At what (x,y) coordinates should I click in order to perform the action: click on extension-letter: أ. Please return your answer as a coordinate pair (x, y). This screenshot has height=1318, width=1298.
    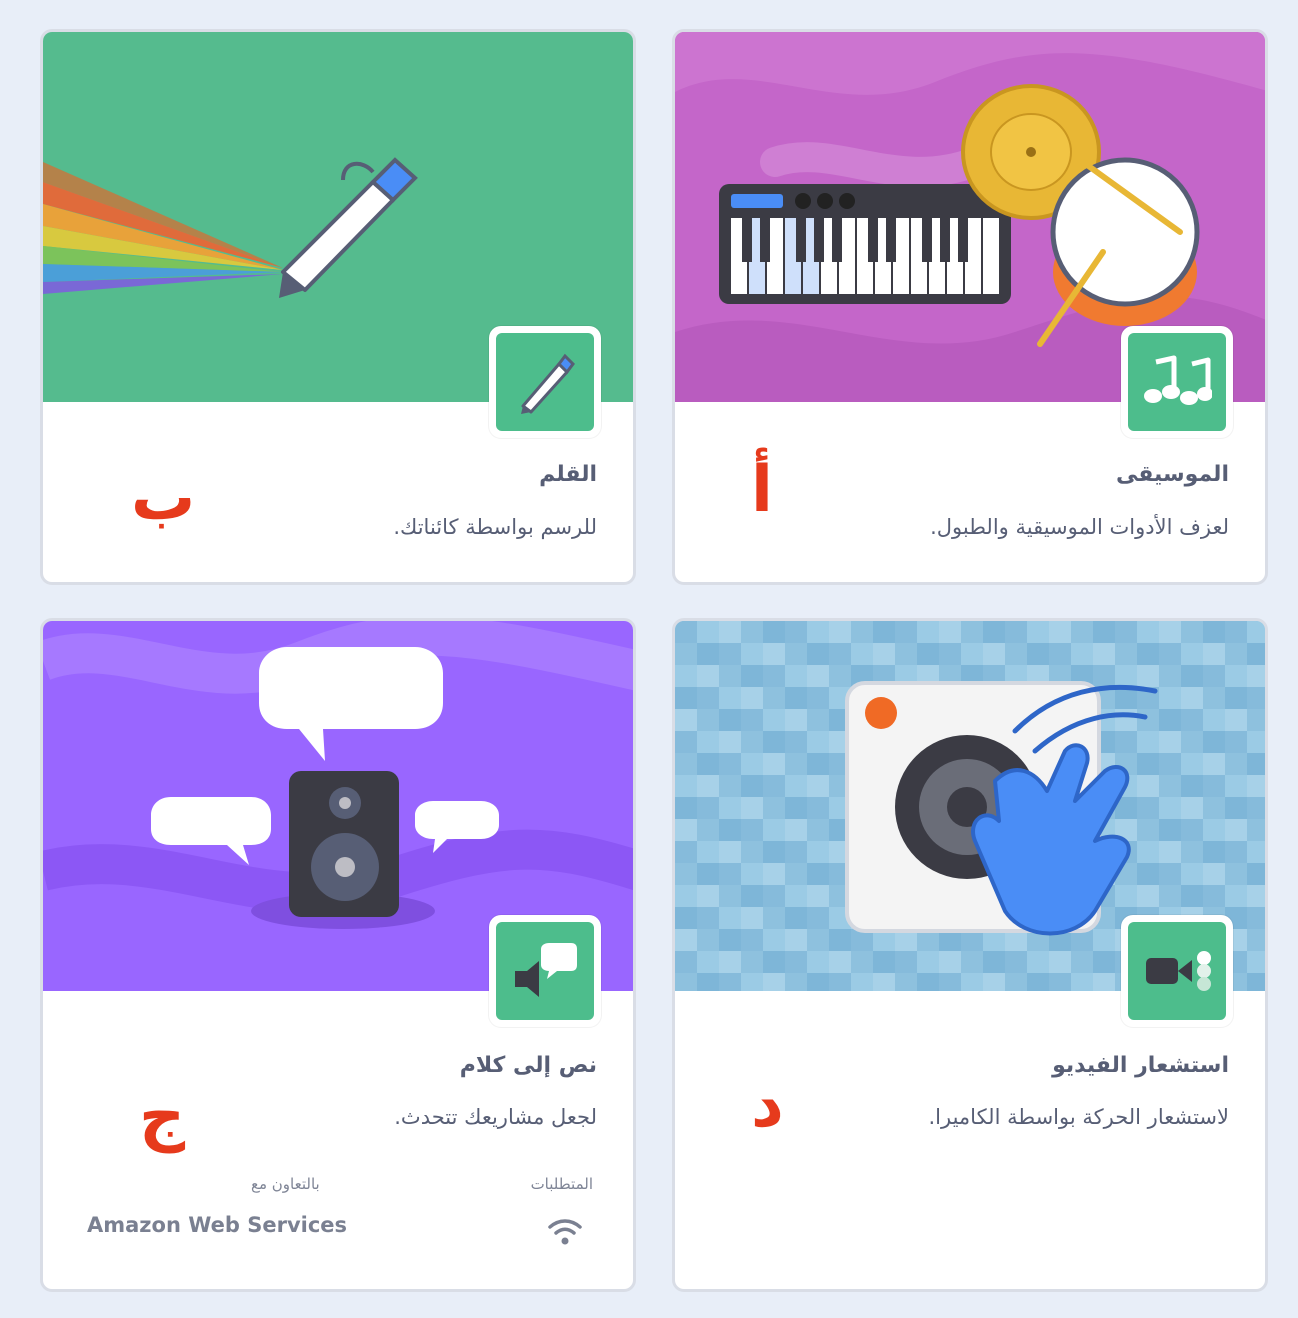
    Looking at the image, I should click on (762, 490).